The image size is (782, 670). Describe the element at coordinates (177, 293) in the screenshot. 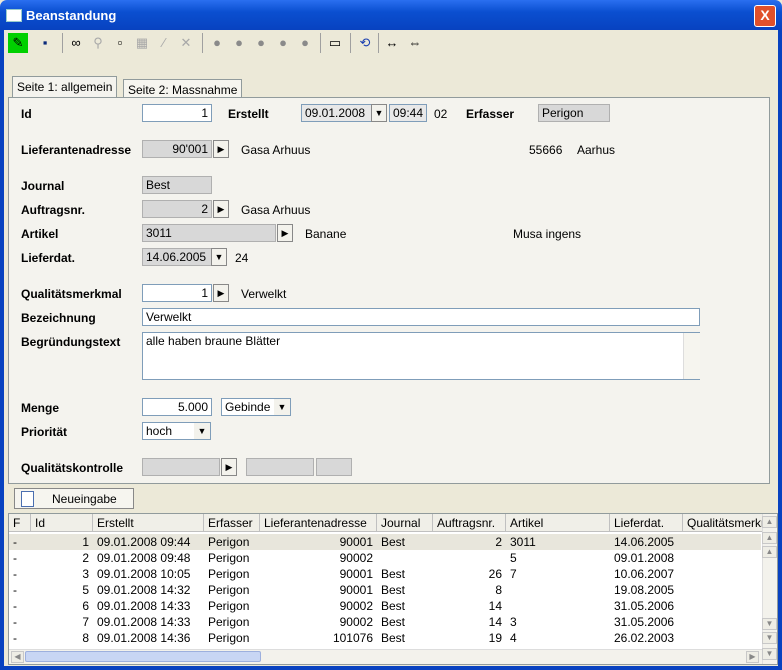

I see `qualitaetsmerkmal-field: 1` at that location.